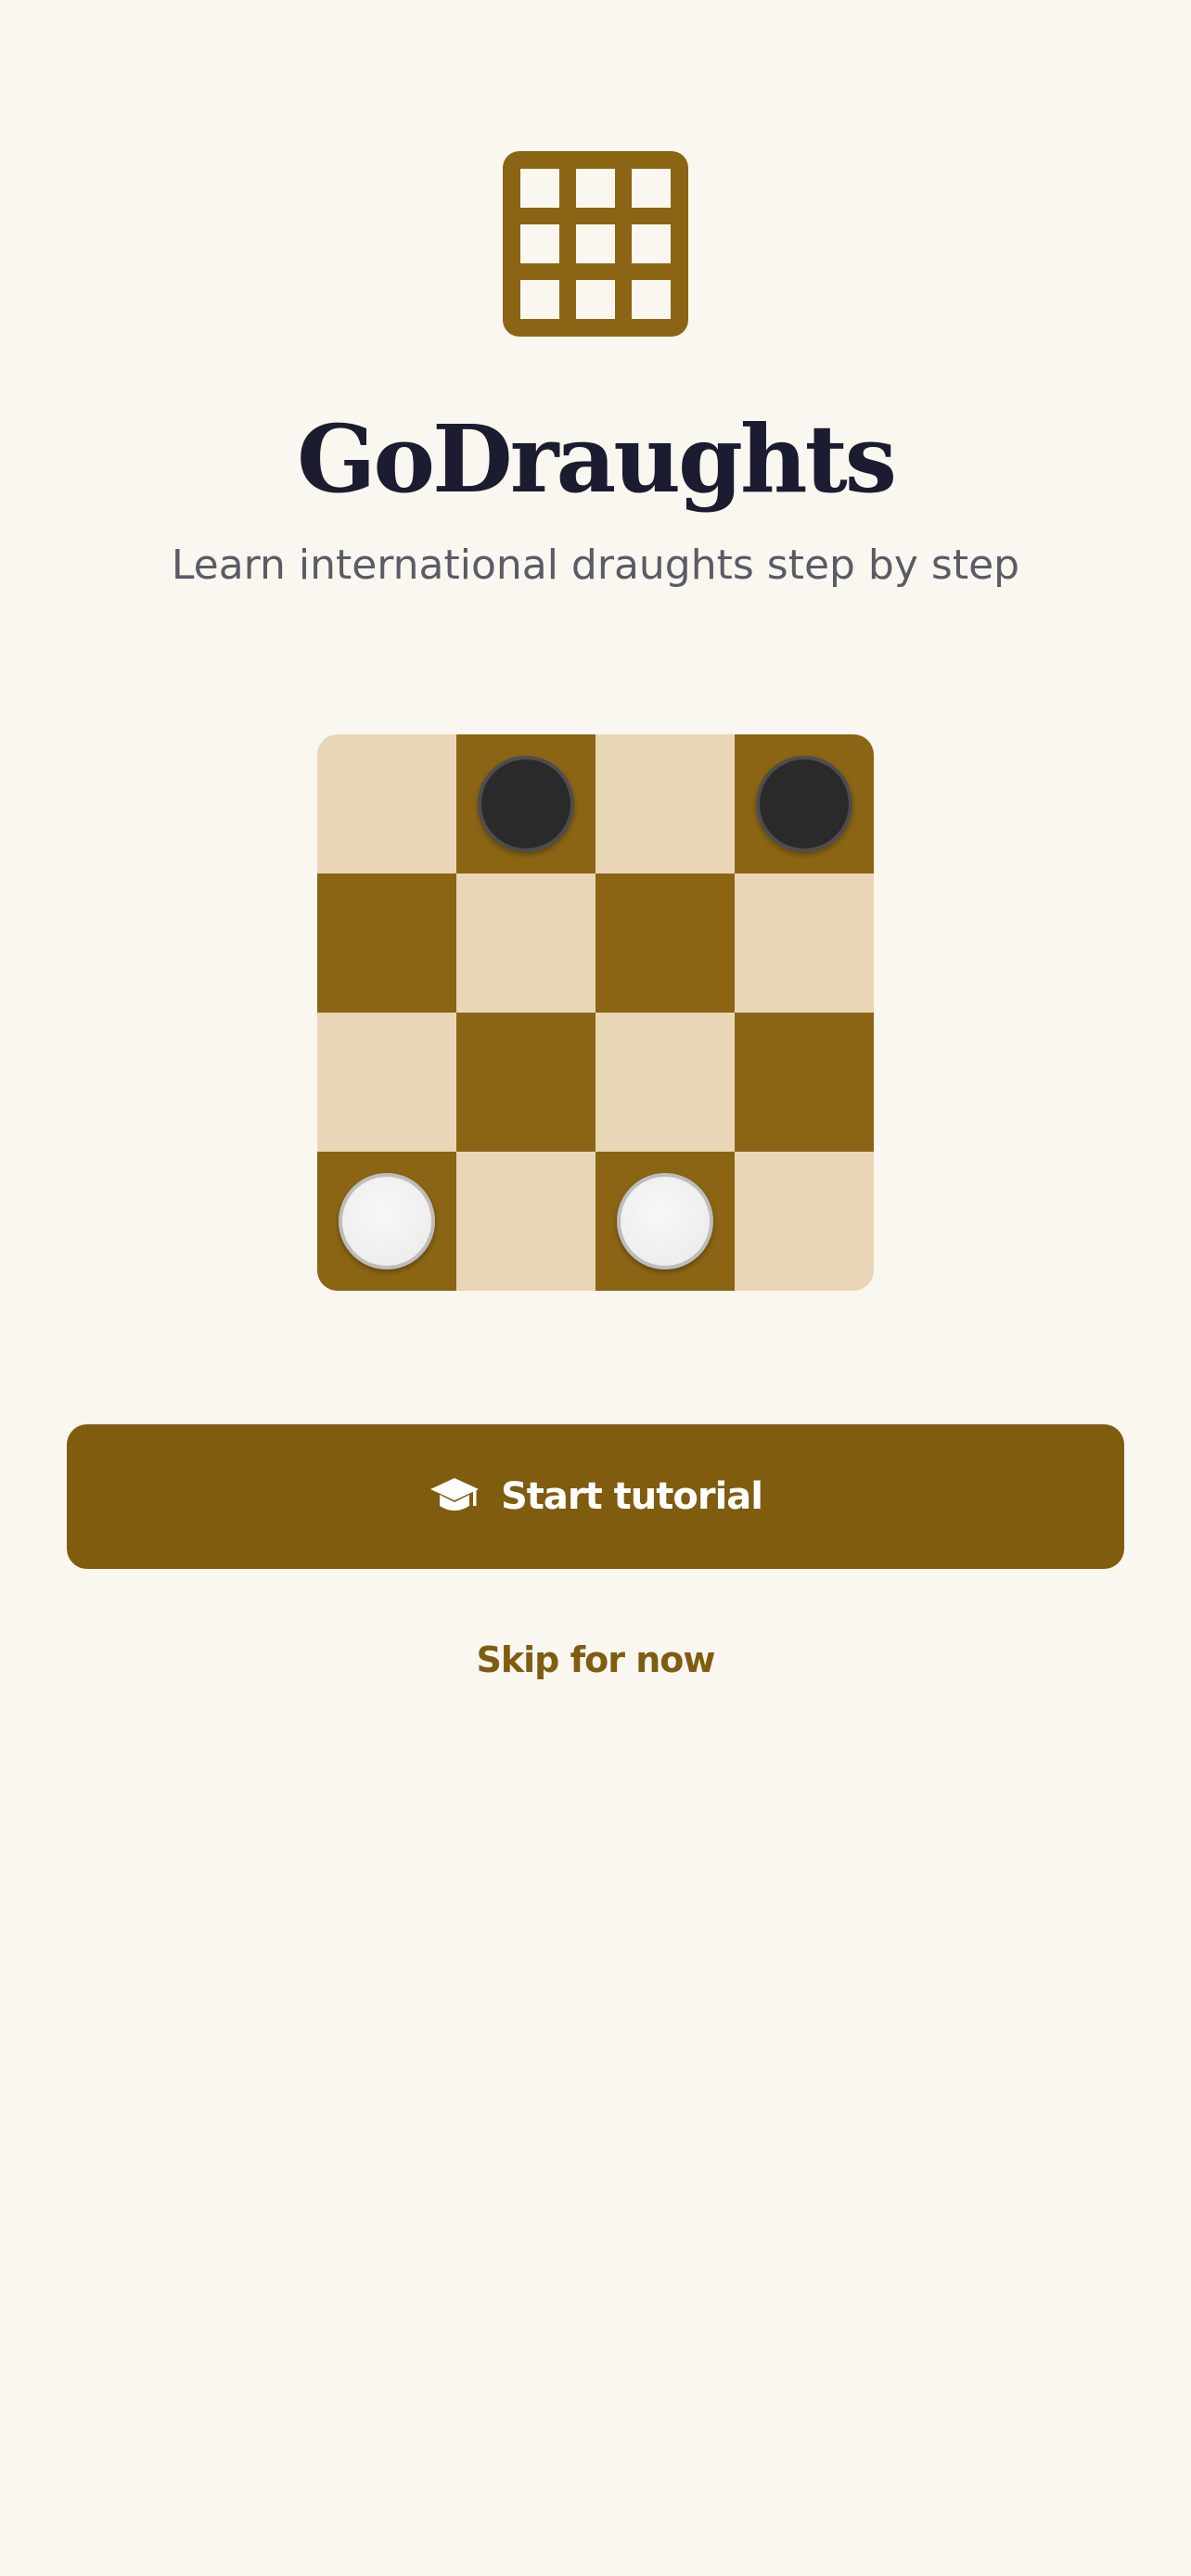 The width and height of the screenshot is (1191, 2576). I want to click on board-graphic, so click(595, 1012).